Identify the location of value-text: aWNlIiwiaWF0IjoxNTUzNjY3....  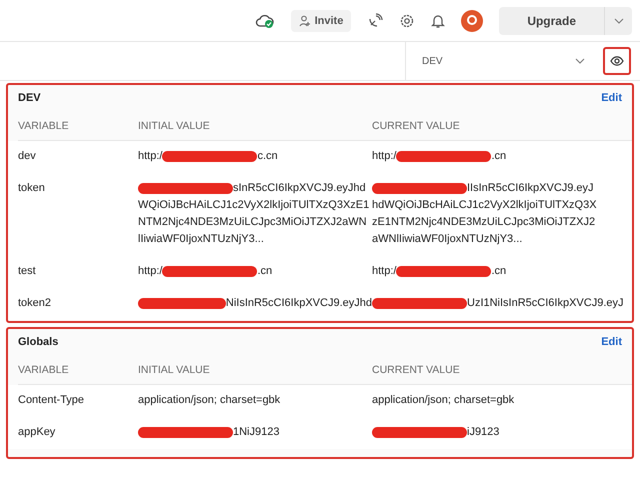
(448, 239).